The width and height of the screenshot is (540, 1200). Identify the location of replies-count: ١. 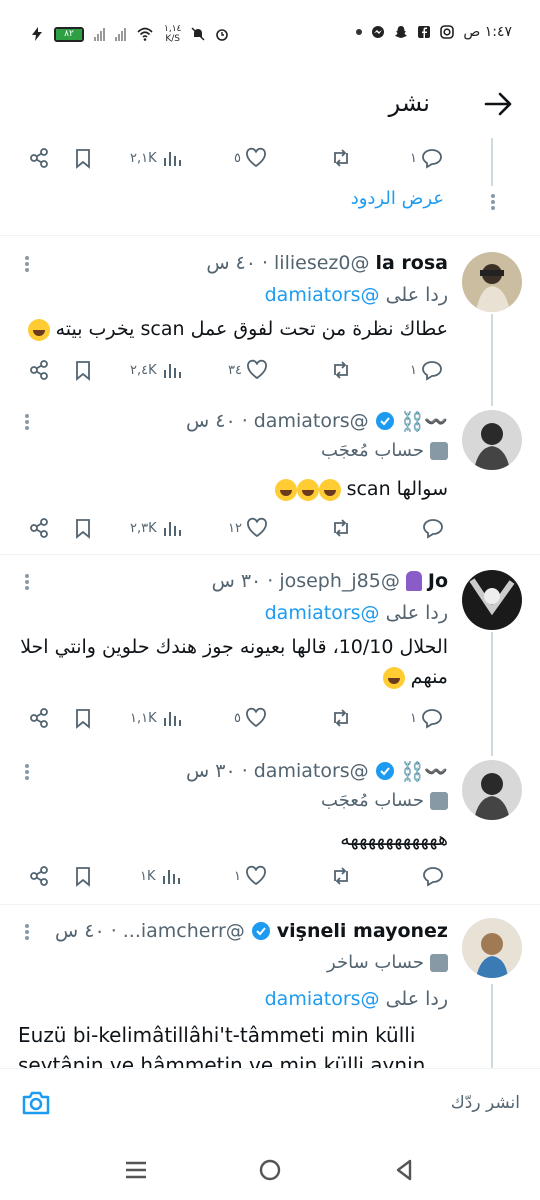
(413, 718).